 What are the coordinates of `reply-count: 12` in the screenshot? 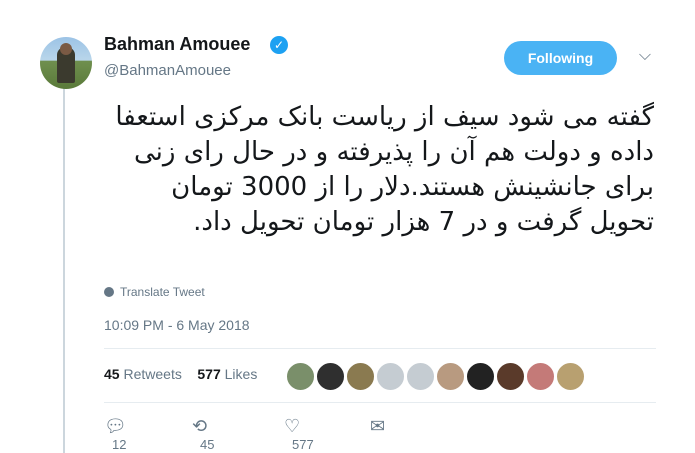 It's located at (119, 444).